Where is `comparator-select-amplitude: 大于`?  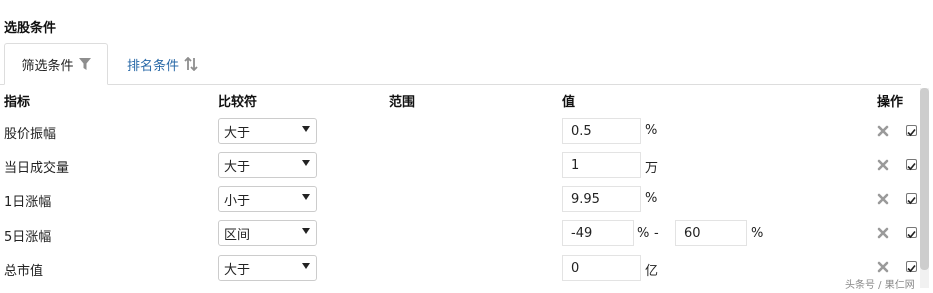
comparator-select-amplitude: 大于 is located at coordinates (267, 131).